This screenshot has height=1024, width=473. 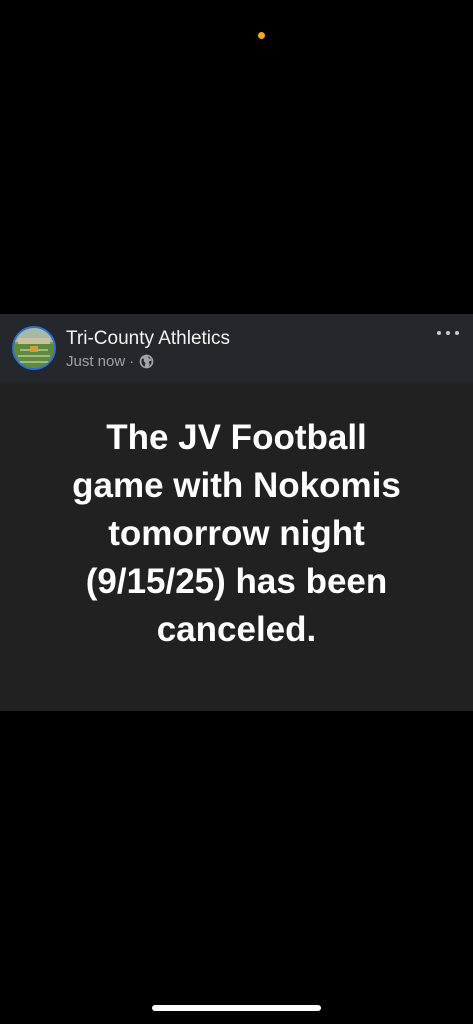 What do you see at coordinates (261, 35) in the screenshot?
I see `privacy-indicator-dot` at bounding box center [261, 35].